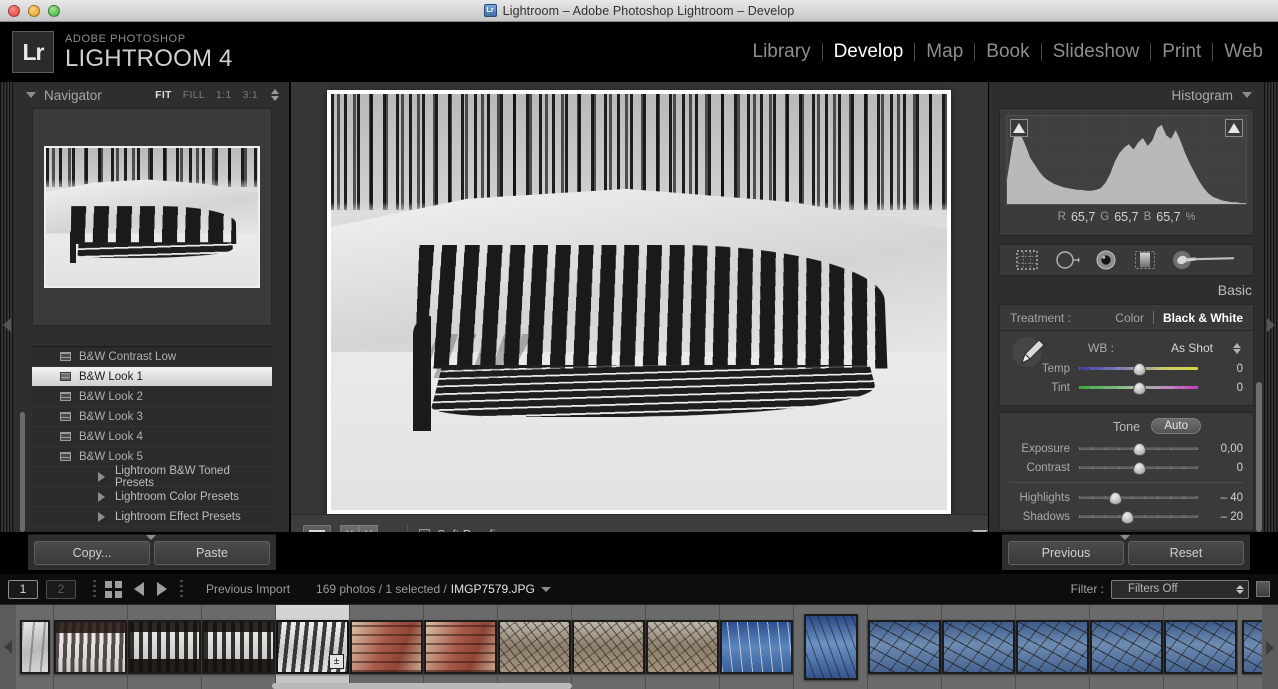  I want to click on slider-shadows-knob, so click(1127, 517).